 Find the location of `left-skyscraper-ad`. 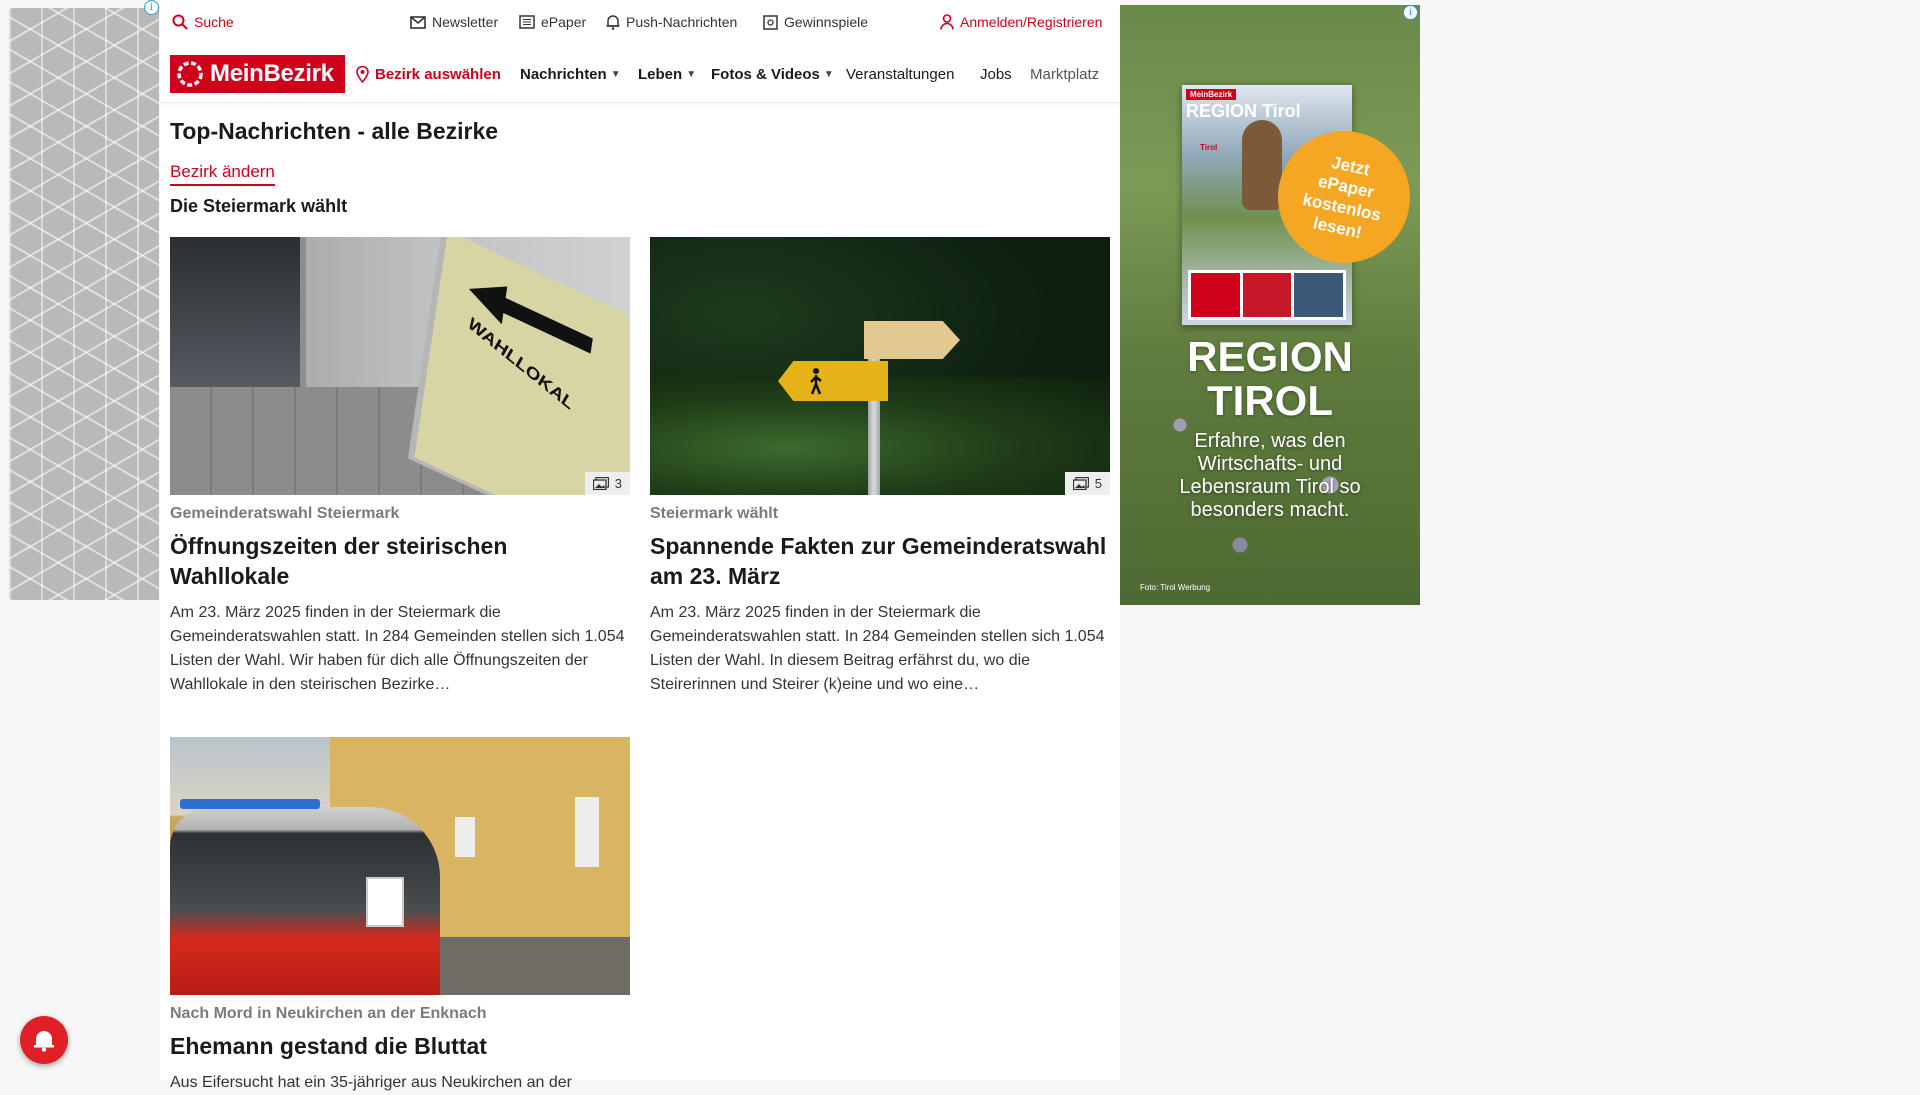

left-skyscraper-ad is located at coordinates (84, 304).